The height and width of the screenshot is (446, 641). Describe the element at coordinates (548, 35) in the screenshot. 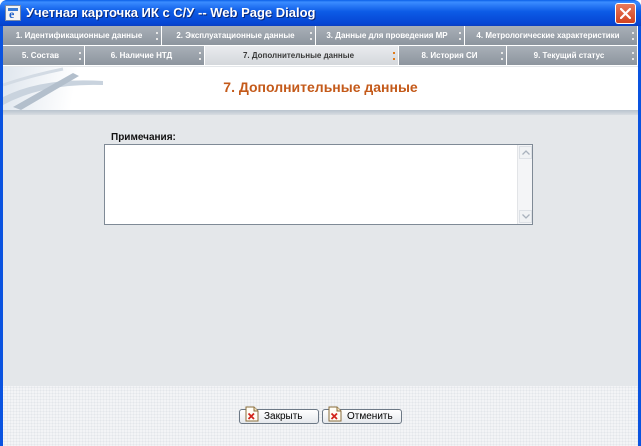

I see `tab-label: 4. Метрологические характеристики` at that location.